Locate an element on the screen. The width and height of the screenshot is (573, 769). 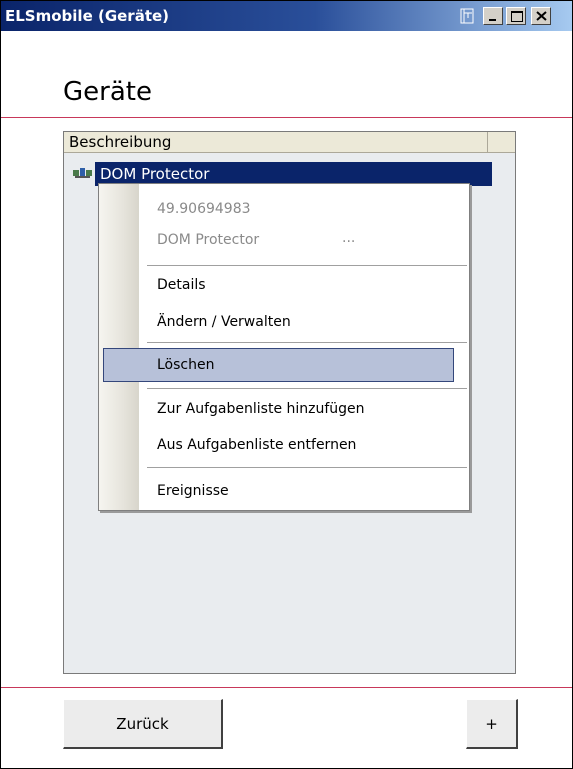
window-title: ELSmobile (Geräte) is located at coordinates (87, 16).